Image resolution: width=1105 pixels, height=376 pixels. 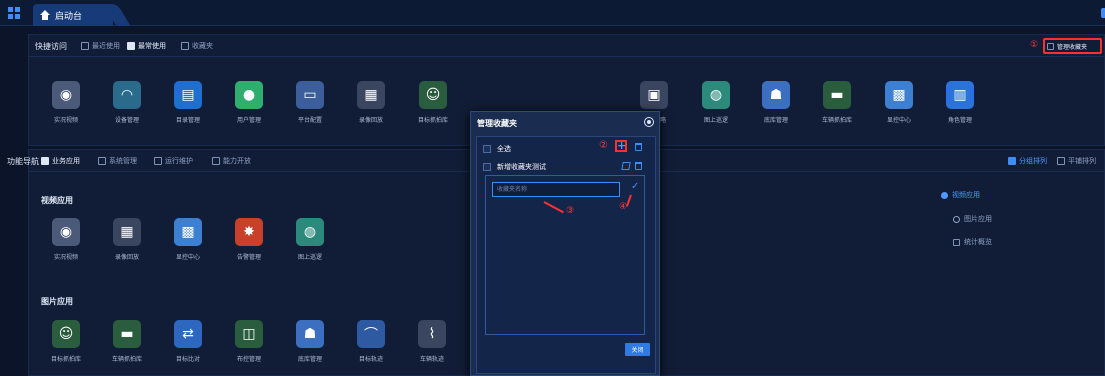 What do you see at coordinates (188, 239) in the screenshot?
I see `video-app-item: ▩ 显控中心` at bounding box center [188, 239].